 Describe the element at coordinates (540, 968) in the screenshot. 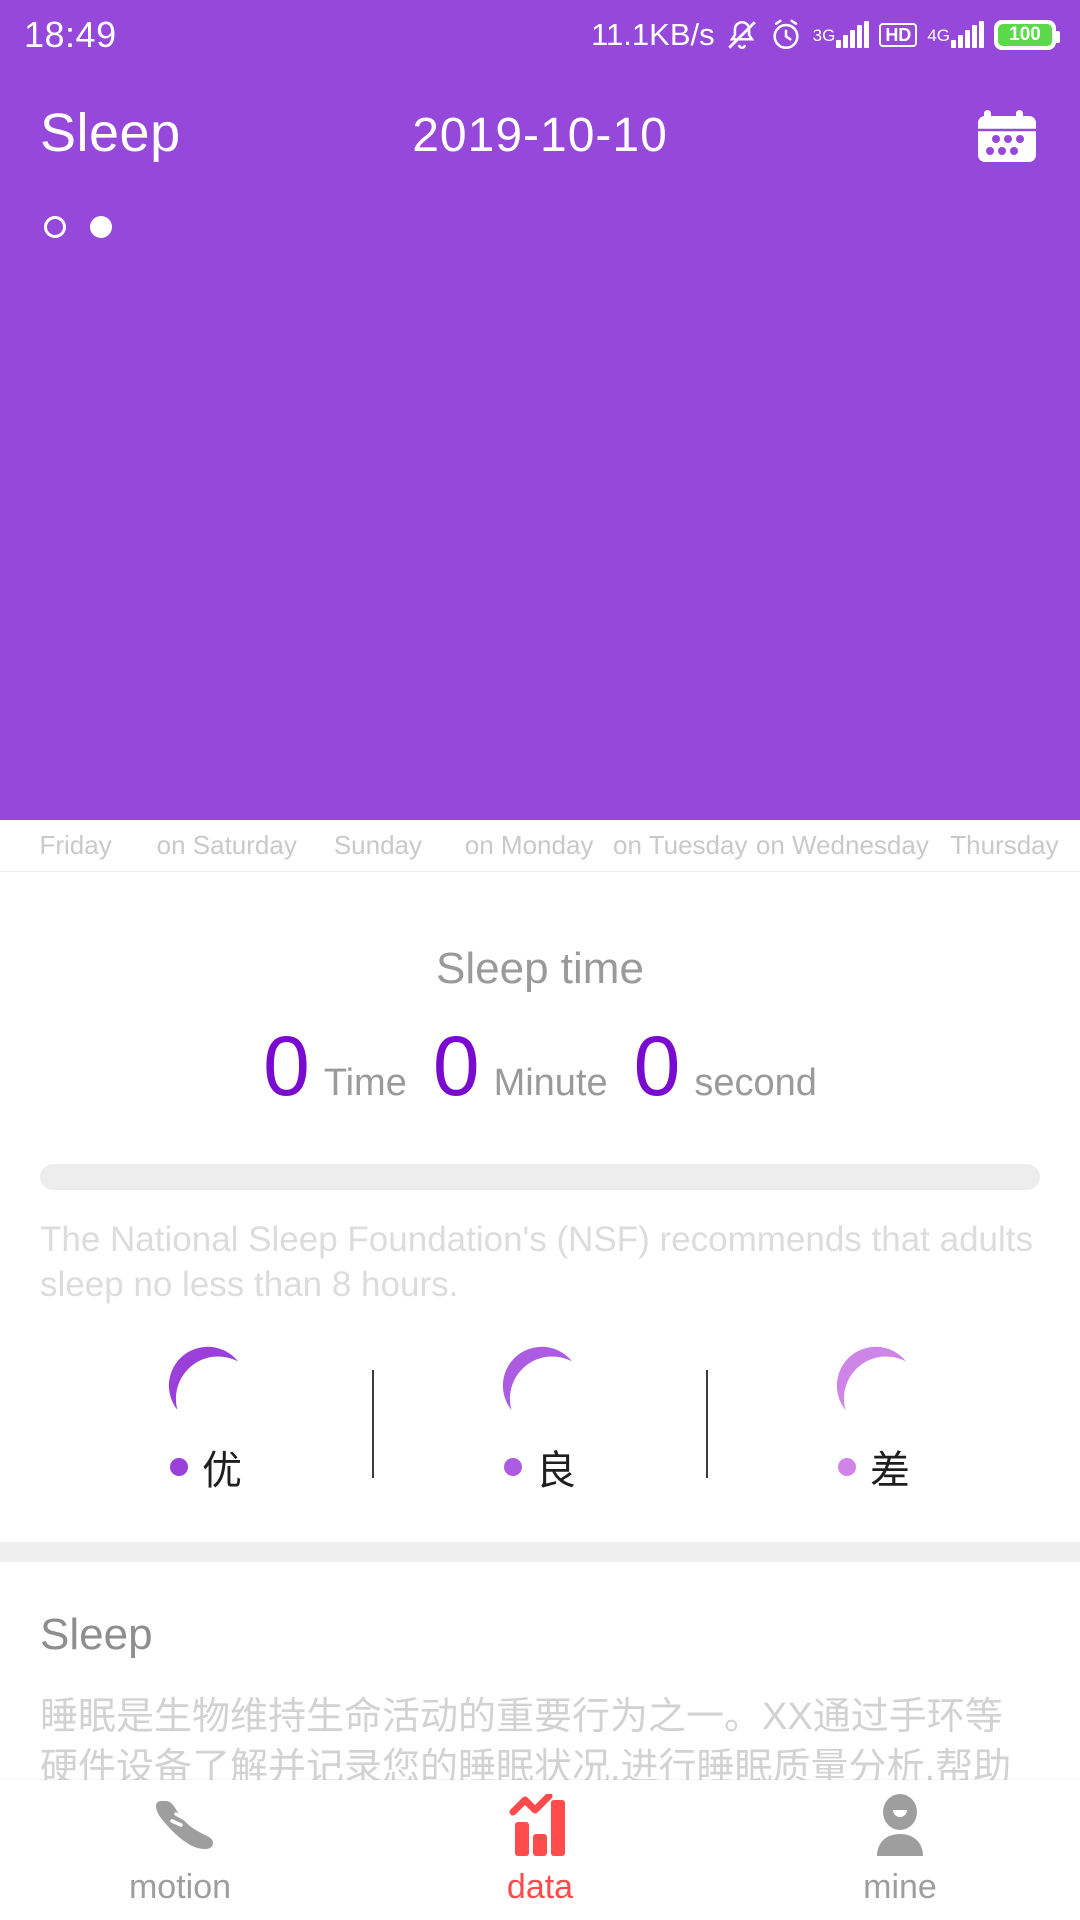

I see `sleep-time-title: Sleep time` at that location.